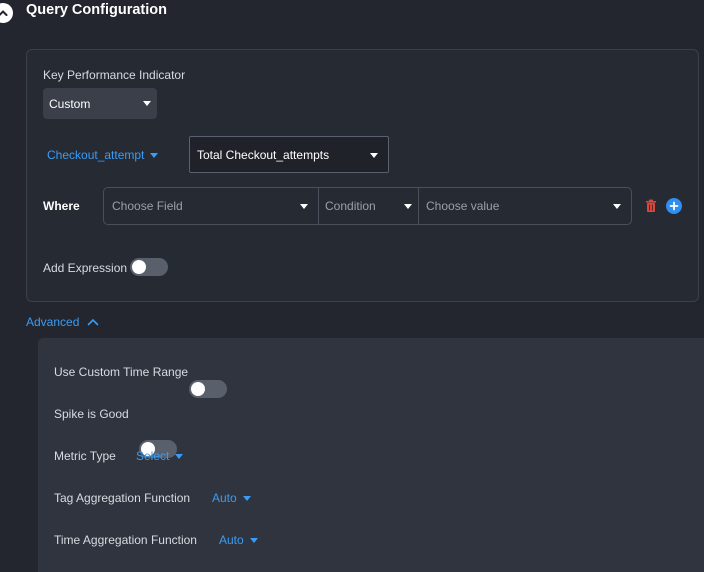  I want to click on metric-select: Checkout_attempt, so click(103, 155).